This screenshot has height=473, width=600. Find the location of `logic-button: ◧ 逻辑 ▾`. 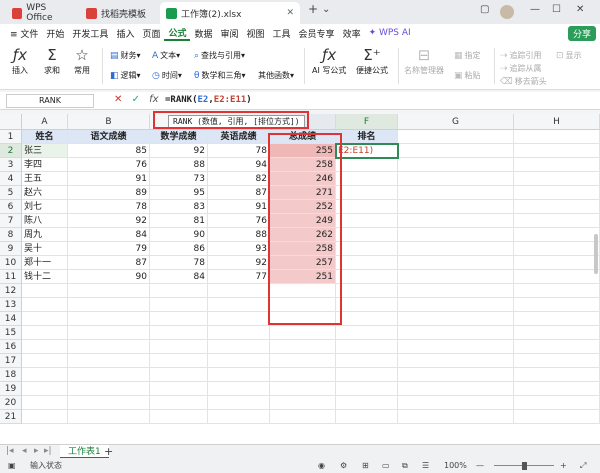

logic-button: ◧ 逻辑 ▾ is located at coordinates (125, 75).